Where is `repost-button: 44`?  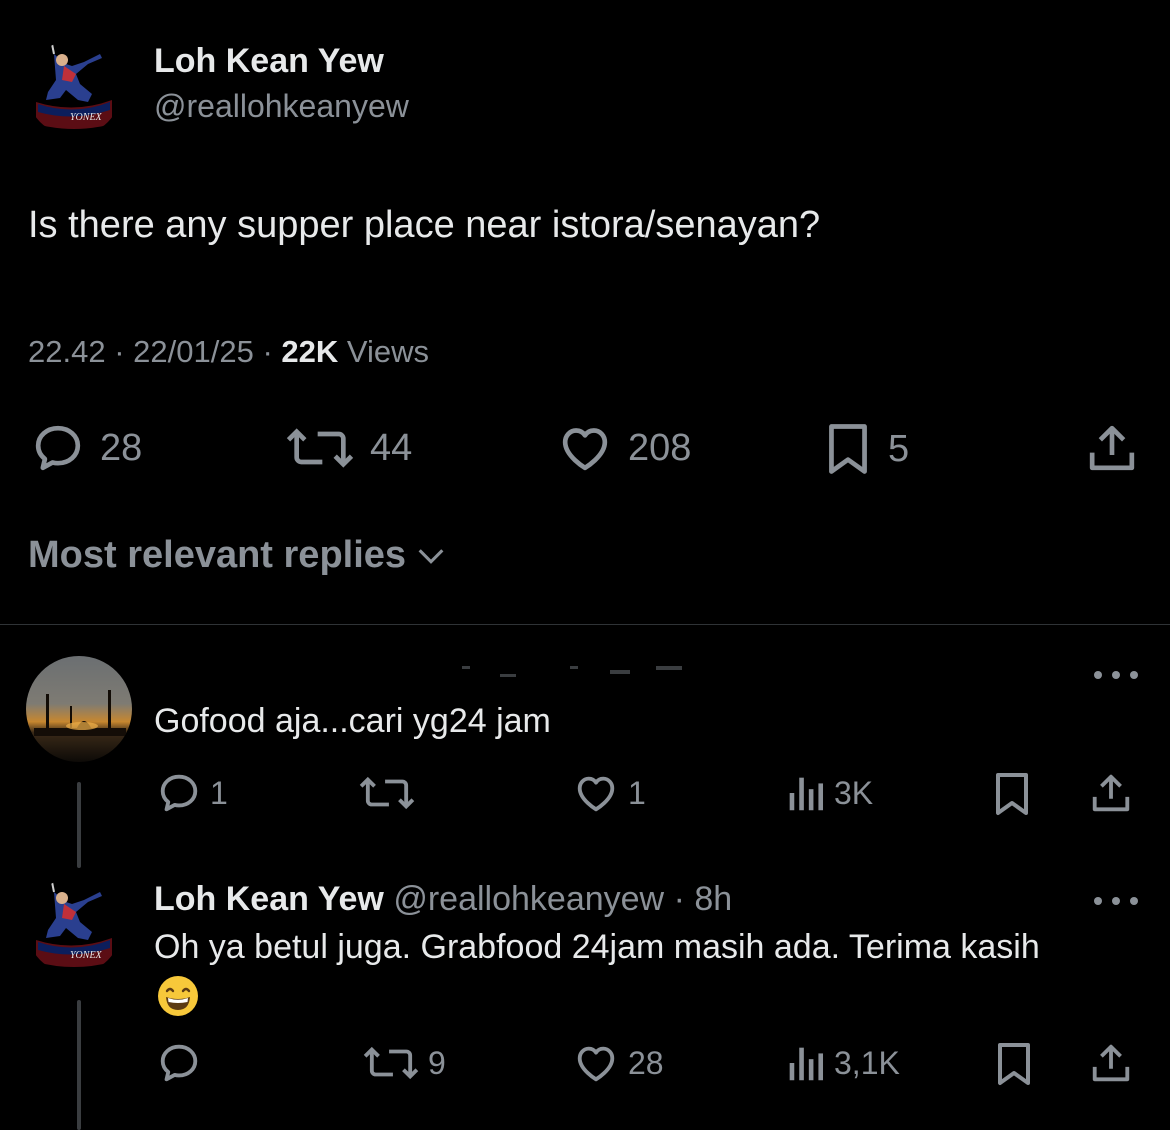
repost-button: 44 is located at coordinates (348, 448).